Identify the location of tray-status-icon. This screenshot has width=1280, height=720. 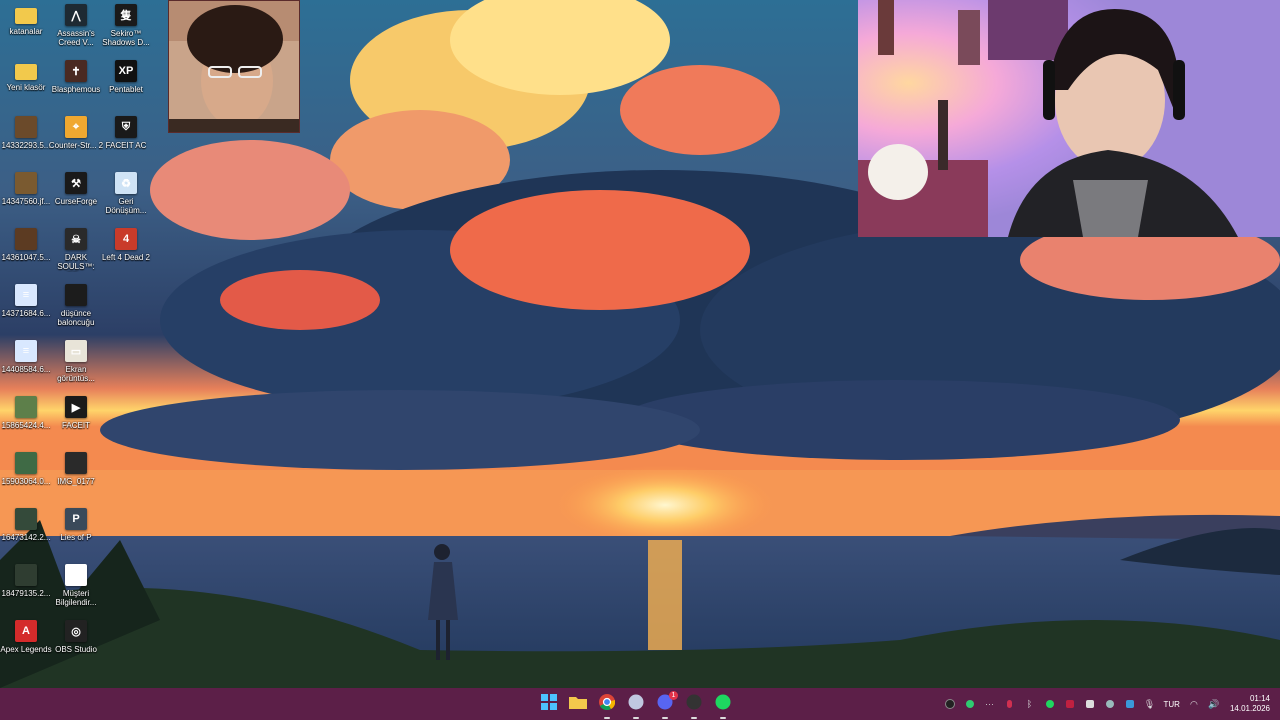
(970, 704).